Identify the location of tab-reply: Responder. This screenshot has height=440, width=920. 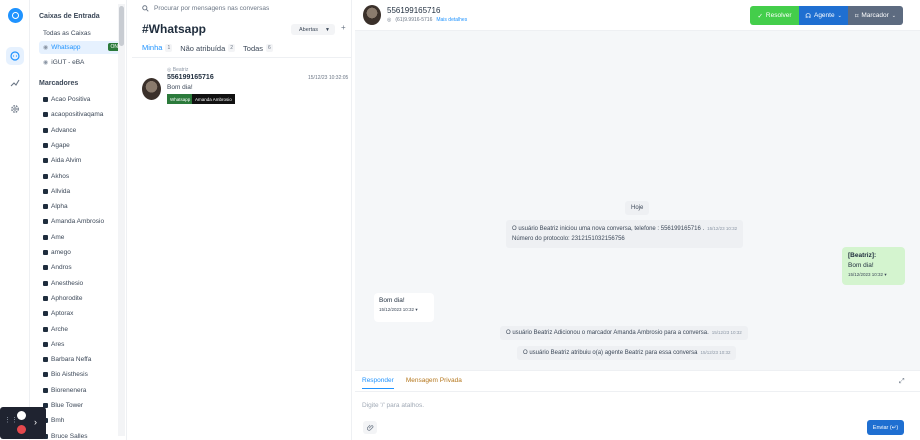
(378, 383).